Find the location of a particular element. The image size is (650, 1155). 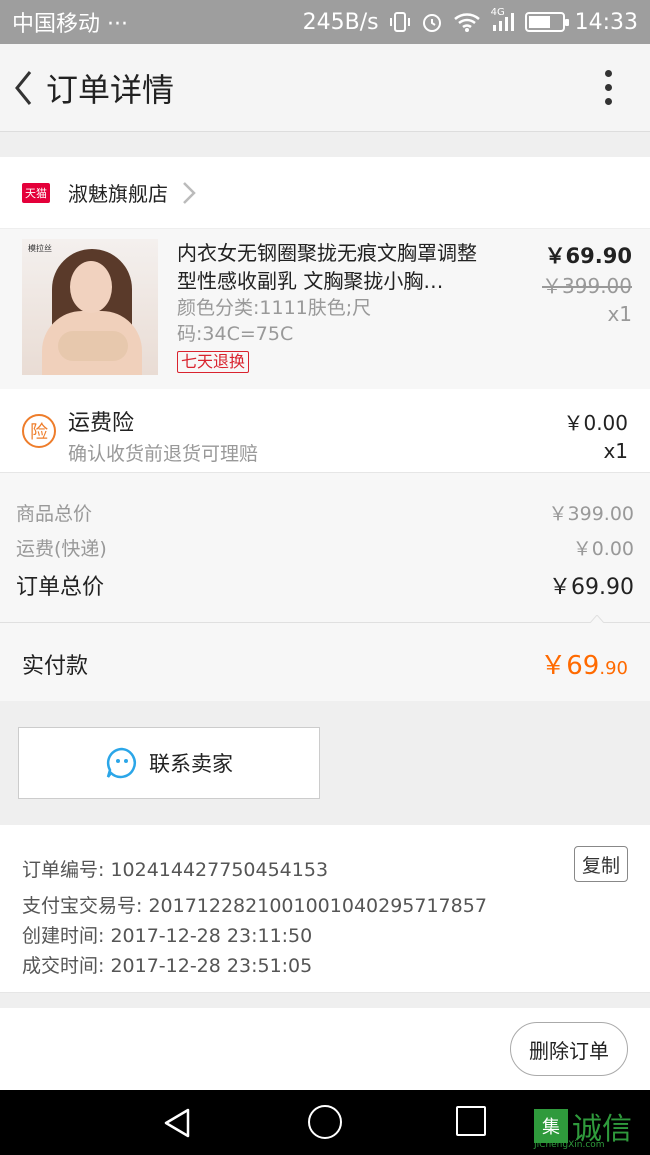

signal-icon: 4G is located at coordinates (503, 20).